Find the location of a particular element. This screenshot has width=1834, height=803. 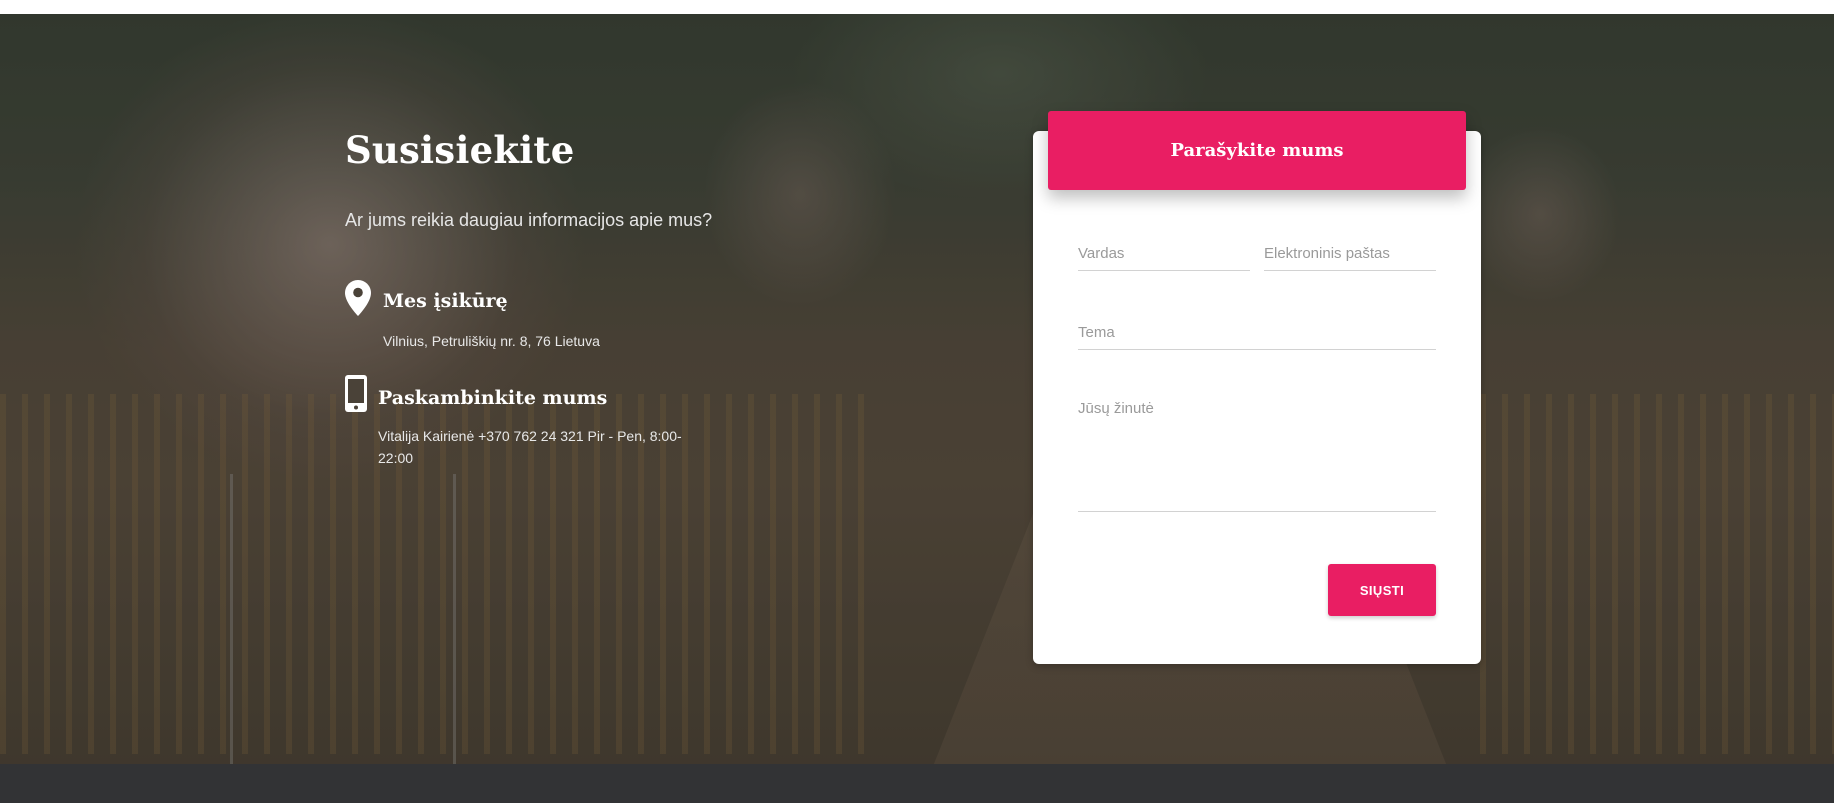

email-input is located at coordinates (1350, 257).